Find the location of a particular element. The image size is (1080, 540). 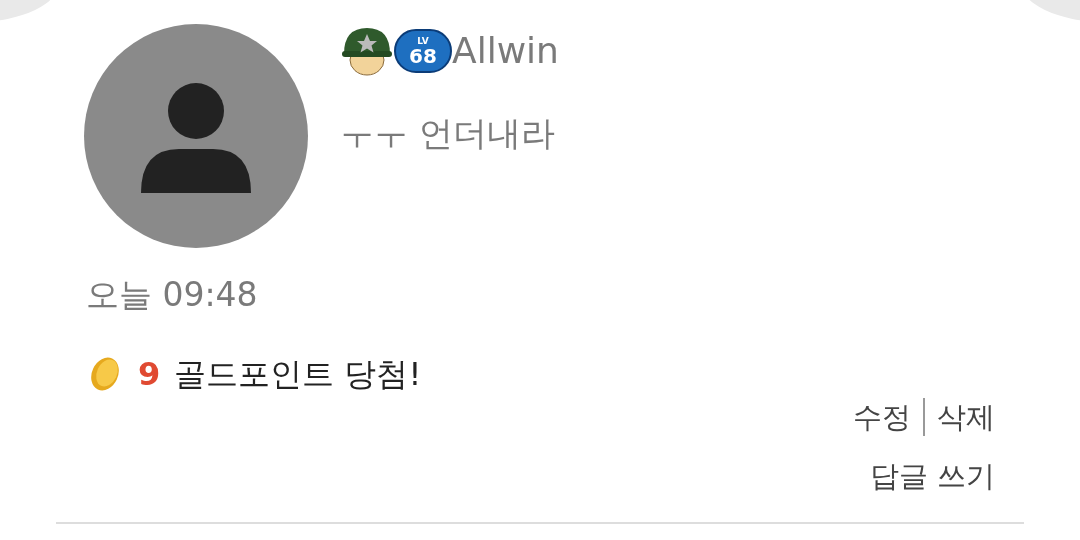

reward-text: 골드포인트 당첨! is located at coordinates (298, 374).